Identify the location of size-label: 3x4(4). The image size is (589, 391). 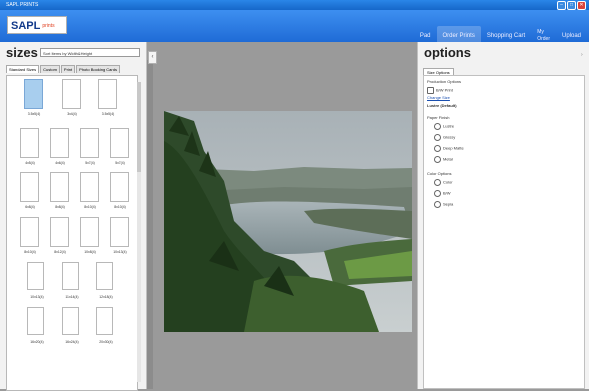
(72, 114).